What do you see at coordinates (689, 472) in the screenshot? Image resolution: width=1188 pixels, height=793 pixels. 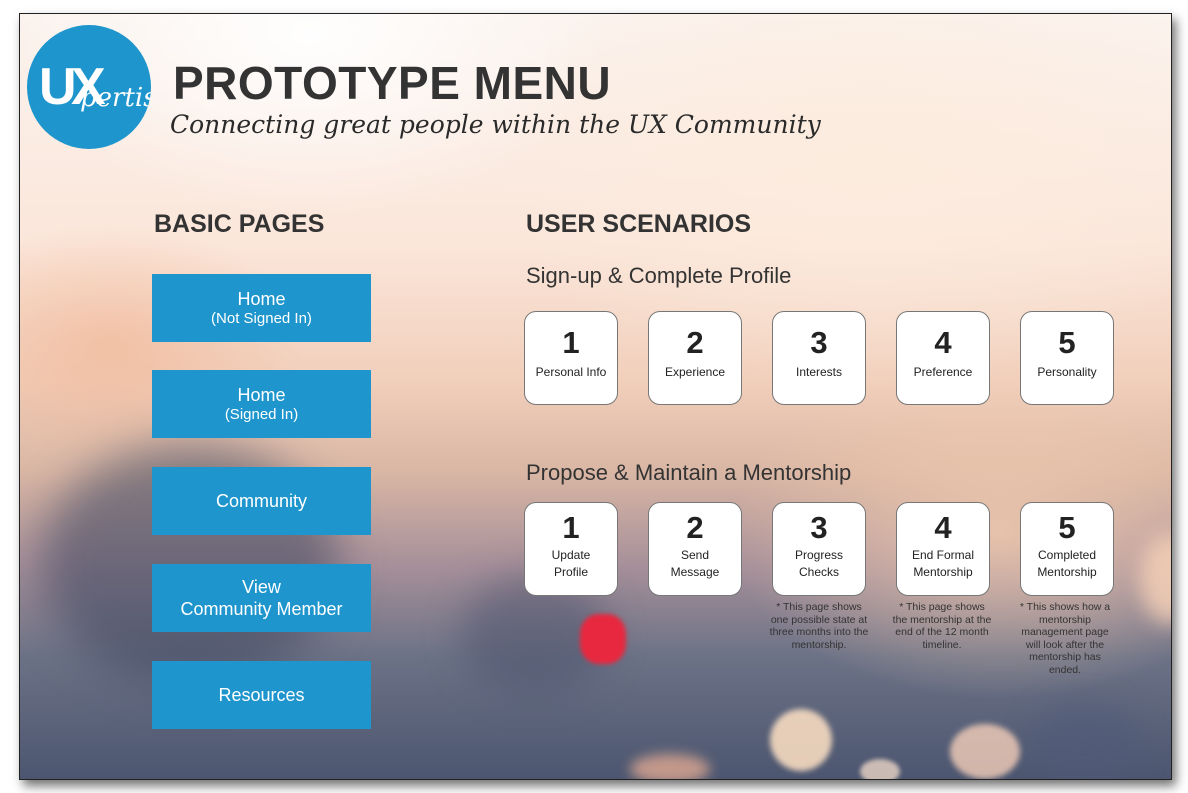 I see `mentorship-scenario-heading: Propose & Maintain a Mentorship` at bounding box center [689, 472].